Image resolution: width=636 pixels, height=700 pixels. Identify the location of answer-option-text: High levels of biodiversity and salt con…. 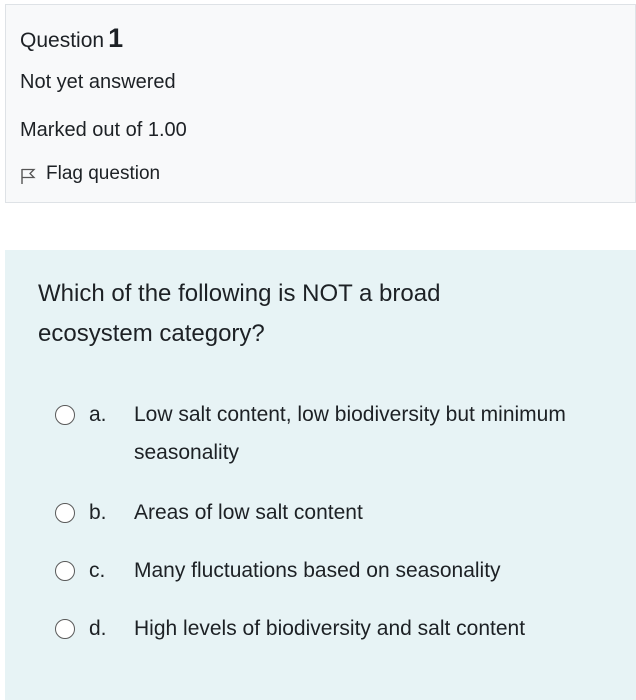
(330, 628).